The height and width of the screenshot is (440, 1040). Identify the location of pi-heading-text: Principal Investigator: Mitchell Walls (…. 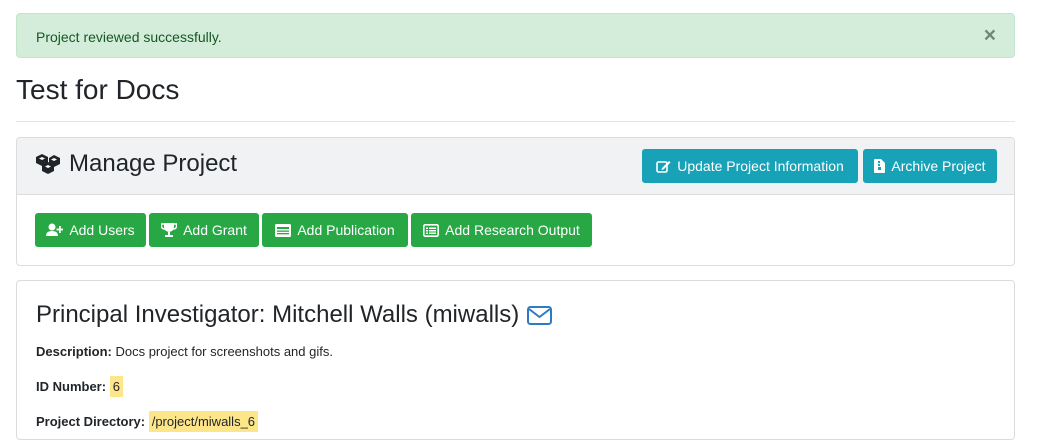
(278, 314).